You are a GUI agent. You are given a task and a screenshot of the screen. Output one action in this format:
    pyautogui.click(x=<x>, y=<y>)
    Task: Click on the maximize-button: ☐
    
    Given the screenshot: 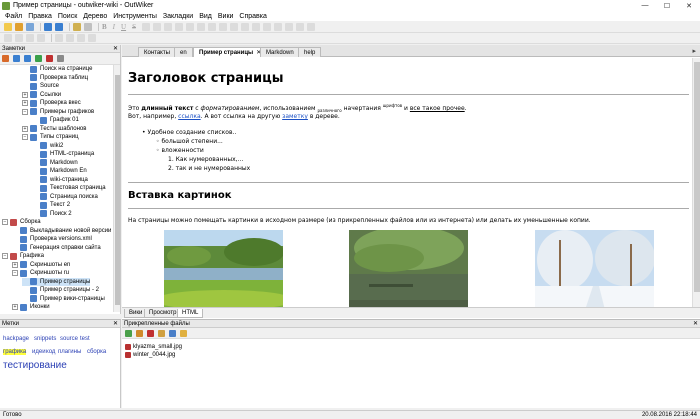 What is the action you would take?
    pyautogui.click(x=667, y=5)
    